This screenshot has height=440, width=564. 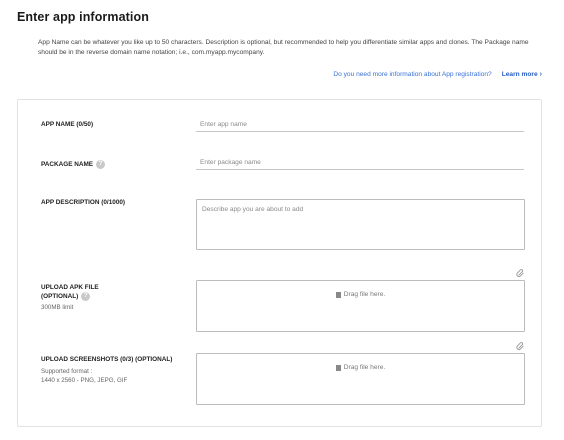 What do you see at coordinates (364, 294) in the screenshot?
I see `apk-drop-text: Drag file here.` at bounding box center [364, 294].